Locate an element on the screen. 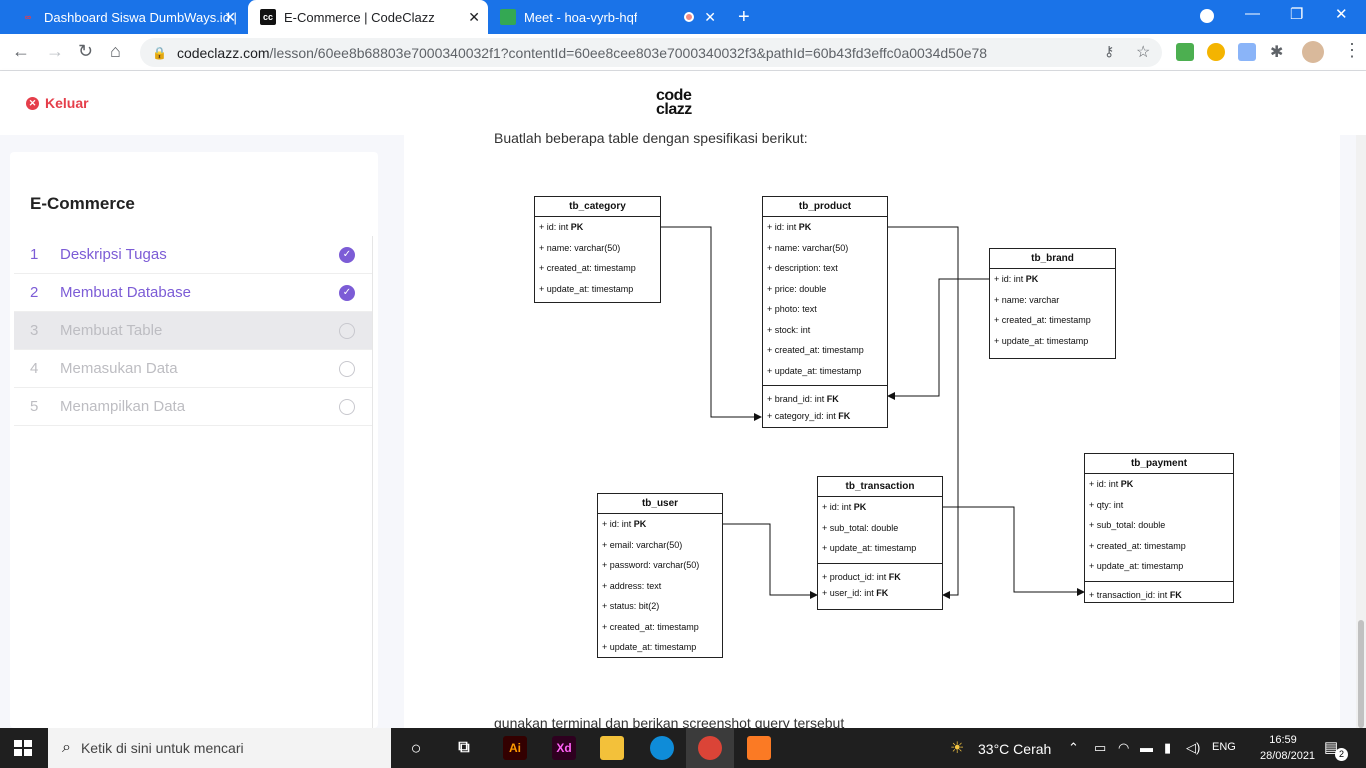  entity-field: + qty: int is located at coordinates (1106, 504).